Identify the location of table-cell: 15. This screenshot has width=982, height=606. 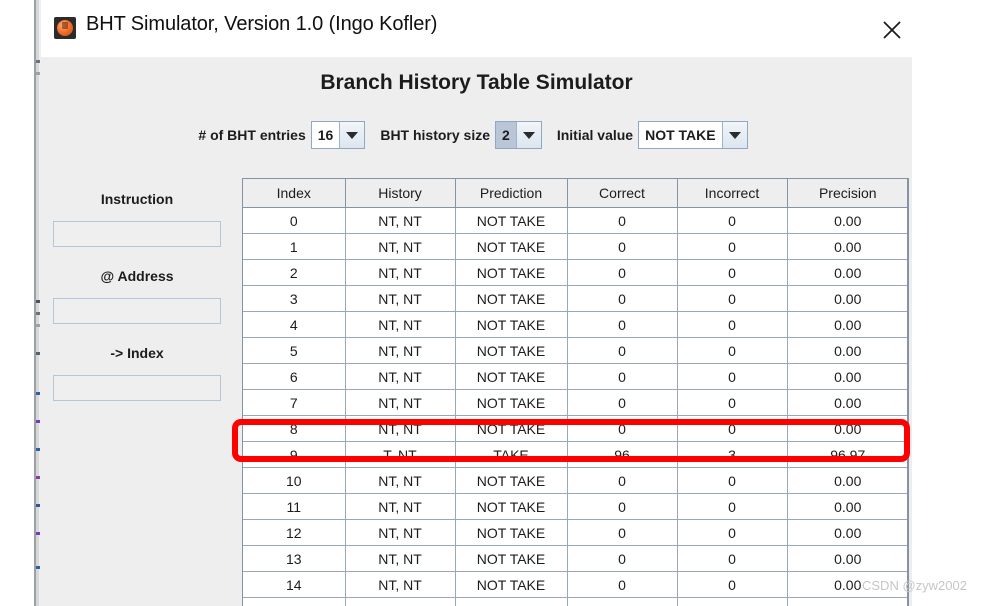
(294, 601).